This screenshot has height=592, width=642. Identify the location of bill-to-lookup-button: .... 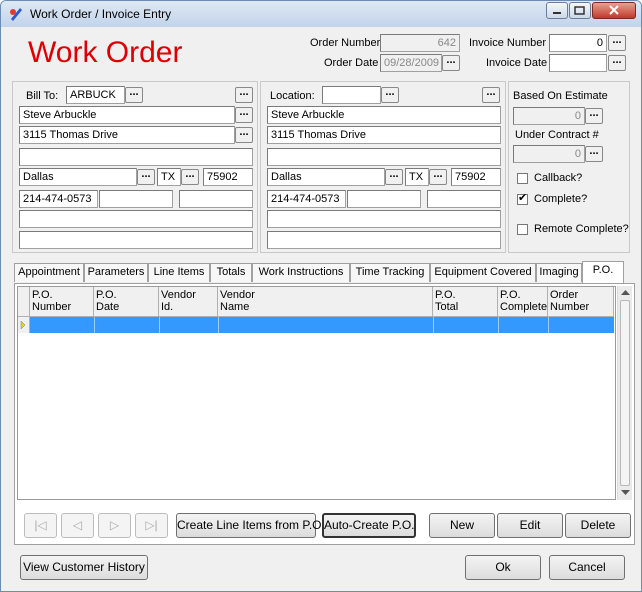
(134, 95).